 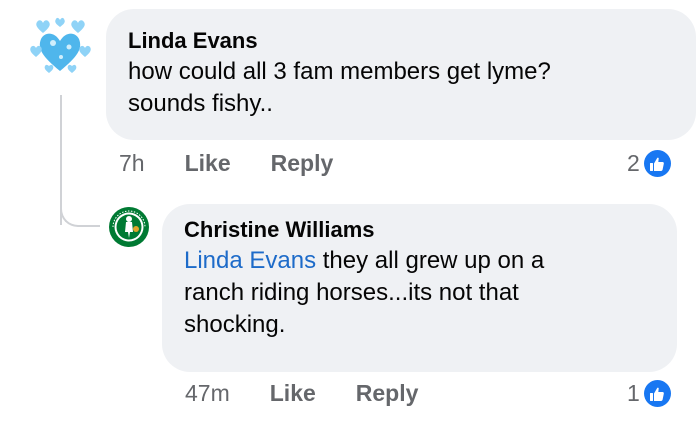 What do you see at coordinates (339, 71) in the screenshot?
I see `comment-text-line: how could all 3 fam members get lyme?` at bounding box center [339, 71].